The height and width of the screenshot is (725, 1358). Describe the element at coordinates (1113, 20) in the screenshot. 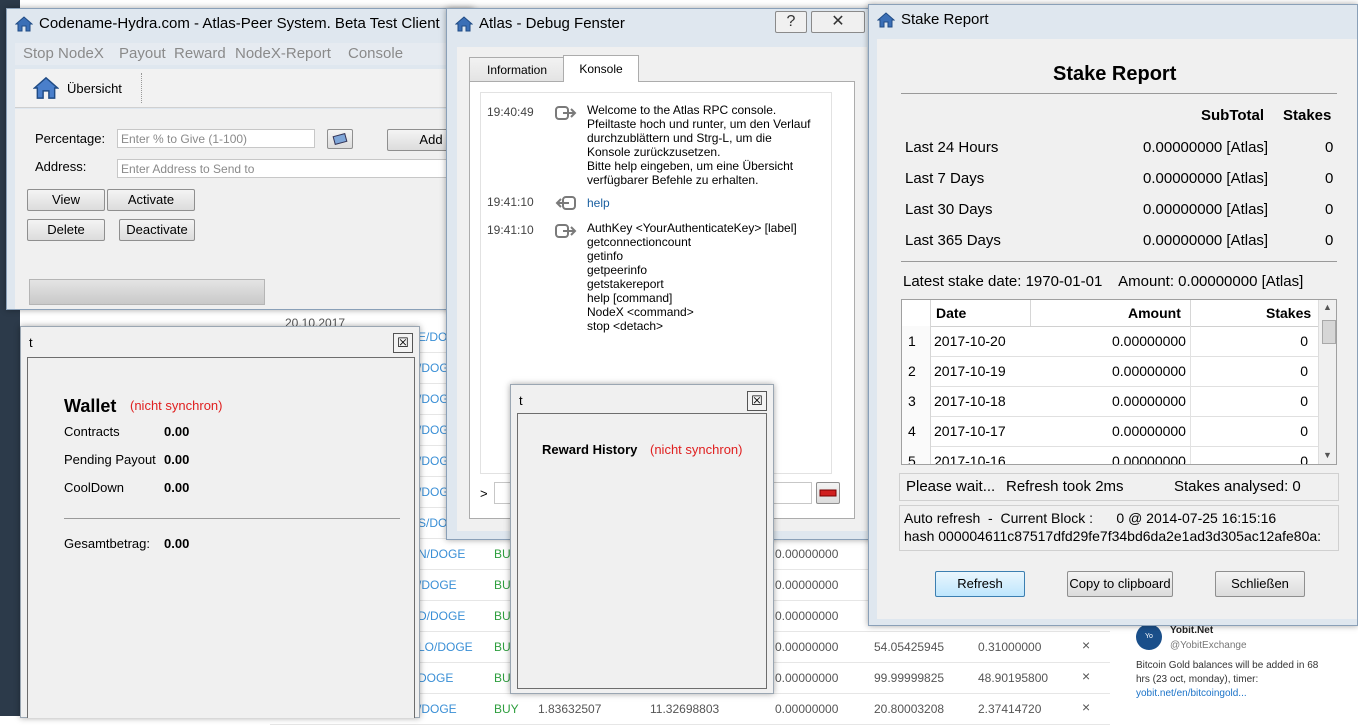

I see `stake-window-titlebar: Stake Report` at that location.